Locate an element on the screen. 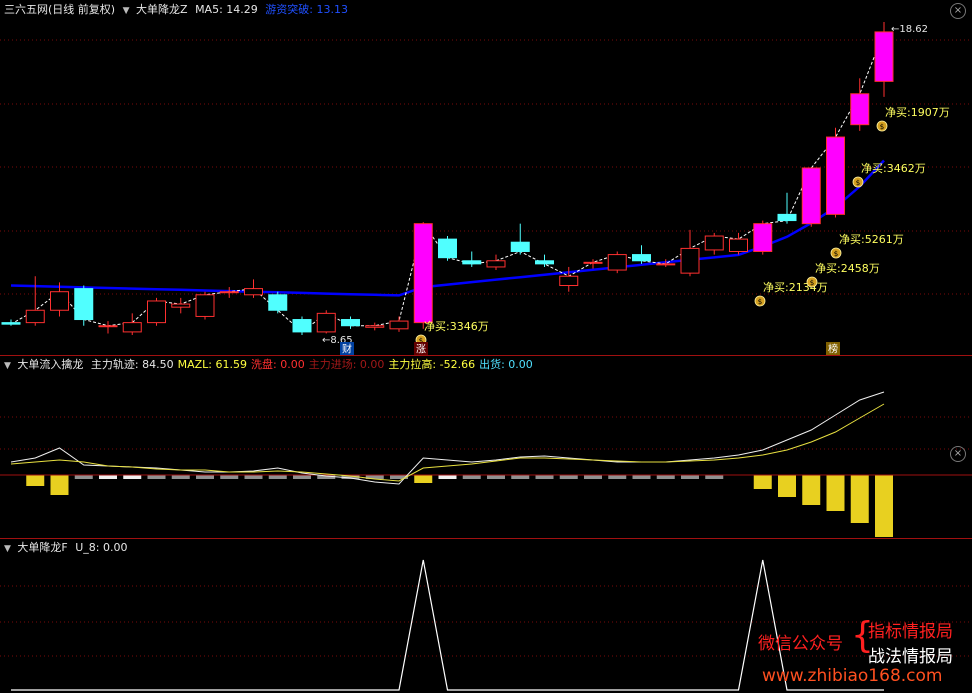 The width and height of the screenshot is (972, 693). net-buy-label: 净买:1907万 is located at coordinates (917, 112).